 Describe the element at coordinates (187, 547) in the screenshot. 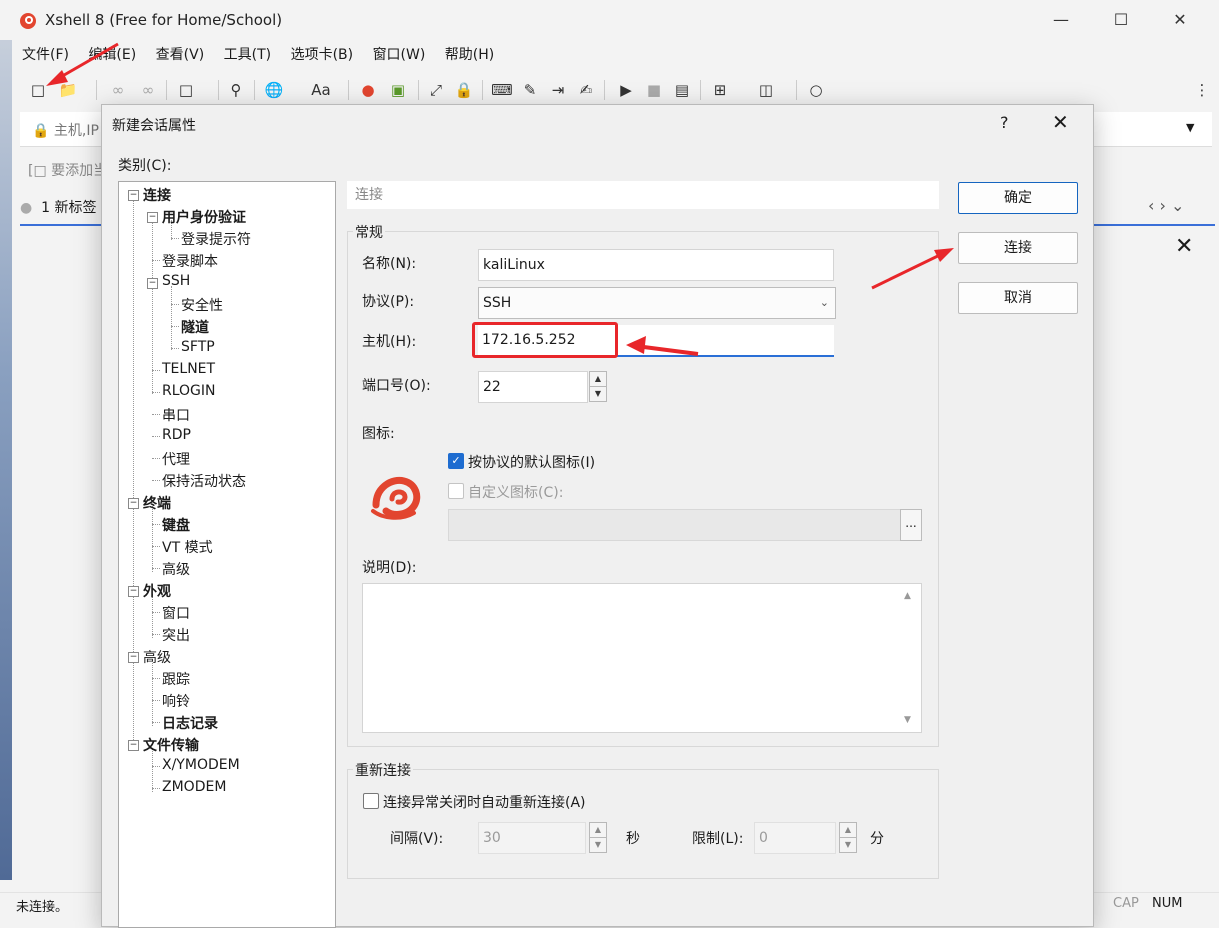

I see `tree-item-vt-mode: VT 模式` at that location.